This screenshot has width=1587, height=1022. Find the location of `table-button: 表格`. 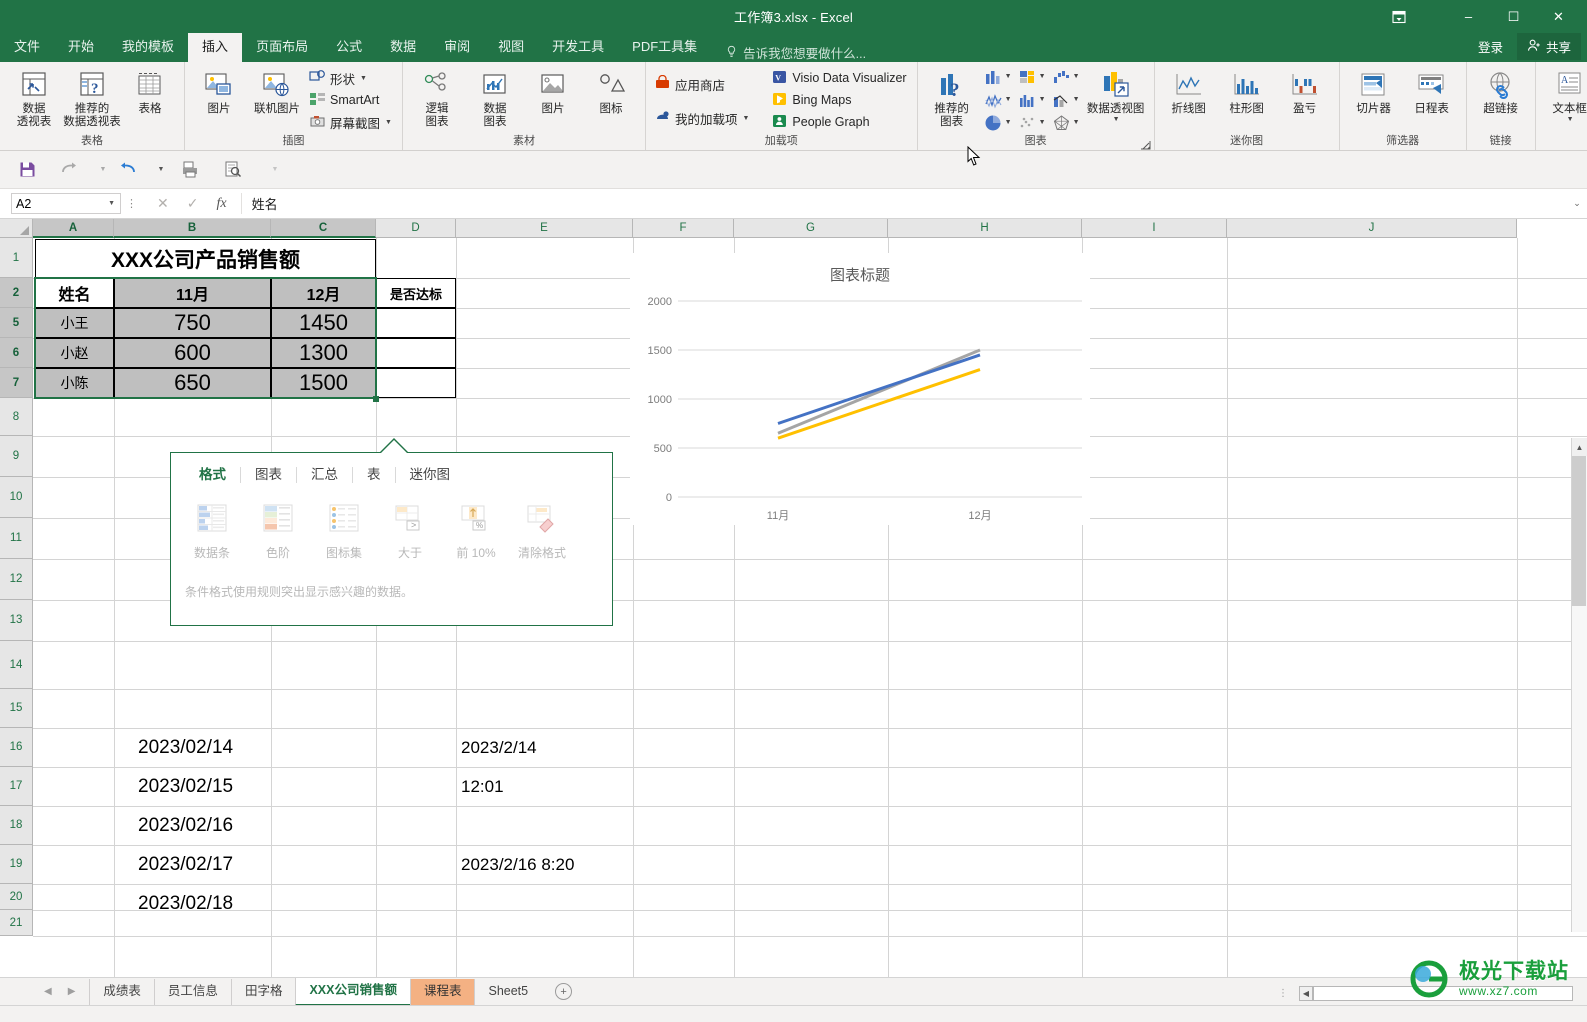

table-button: 表格 is located at coordinates (150, 90).